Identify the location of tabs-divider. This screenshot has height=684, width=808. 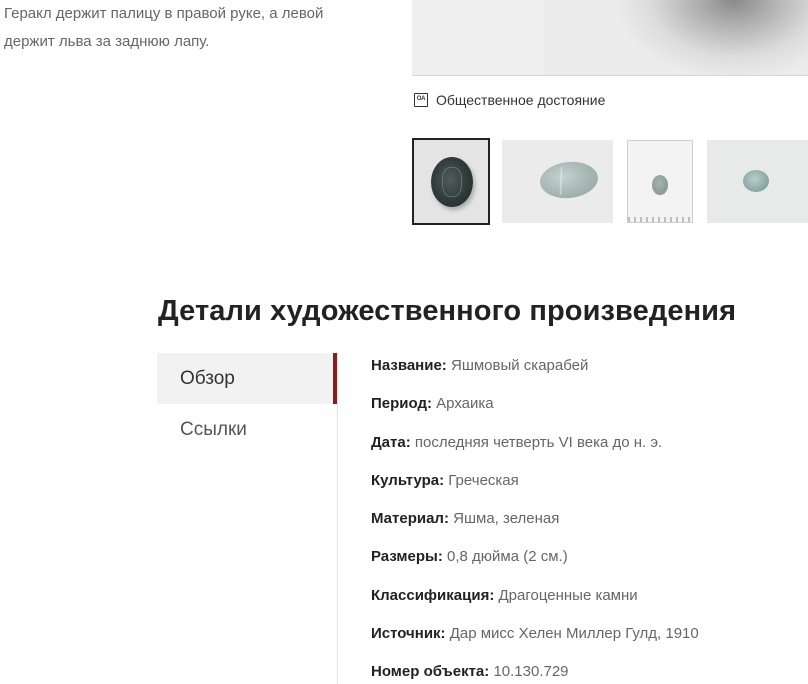
(337, 518).